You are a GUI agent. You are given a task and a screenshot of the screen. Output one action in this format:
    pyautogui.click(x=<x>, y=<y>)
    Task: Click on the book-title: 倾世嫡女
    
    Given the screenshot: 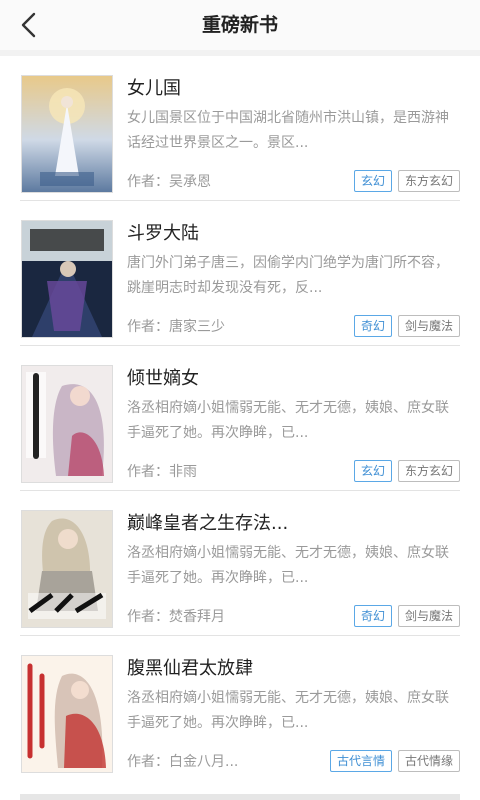 What is the action you would take?
    pyautogui.click(x=292, y=377)
    